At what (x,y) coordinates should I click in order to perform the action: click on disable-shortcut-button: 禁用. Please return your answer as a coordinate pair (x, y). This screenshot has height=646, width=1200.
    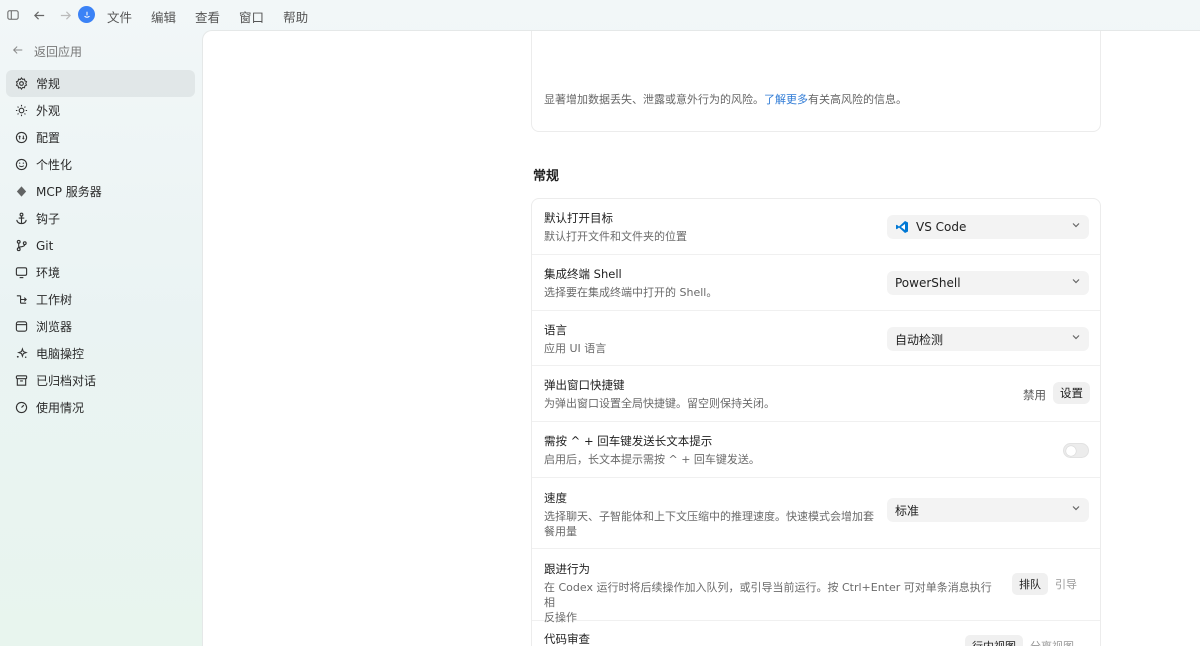
    Looking at the image, I should click on (1034, 395).